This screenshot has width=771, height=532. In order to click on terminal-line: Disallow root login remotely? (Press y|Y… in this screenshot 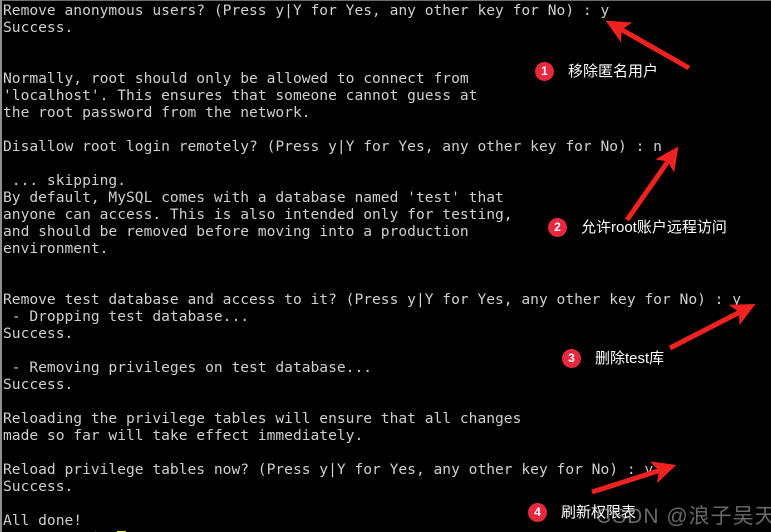, I will do `click(332, 146)`.